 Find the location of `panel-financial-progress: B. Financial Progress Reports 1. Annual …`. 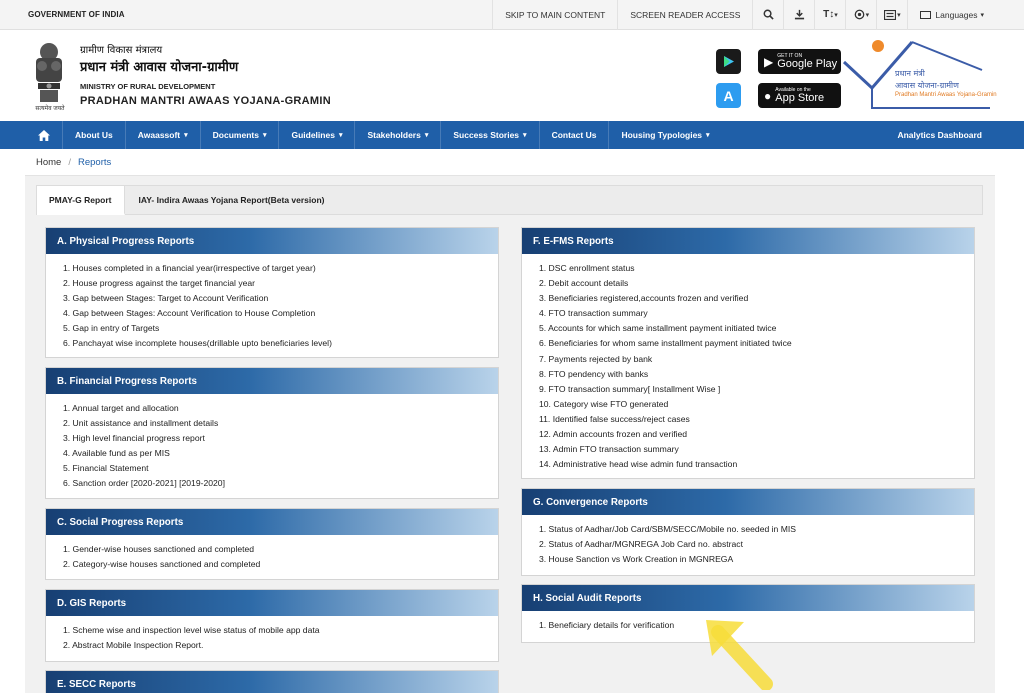

panel-financial-progress: B. Financial Progress Reports 1. Annual … is located at coordinates (272, 433).